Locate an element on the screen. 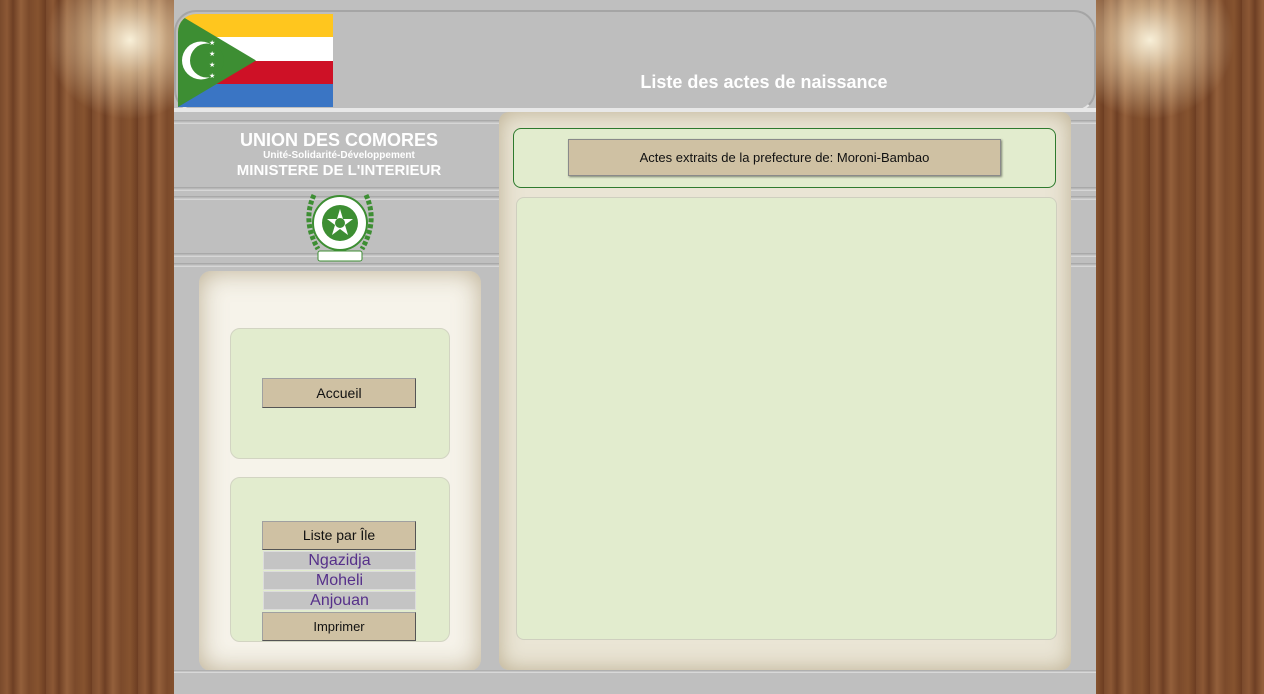 The image size is (1264, 694). org-name: UNION DES COMORES is located at coordinates (339, 140).